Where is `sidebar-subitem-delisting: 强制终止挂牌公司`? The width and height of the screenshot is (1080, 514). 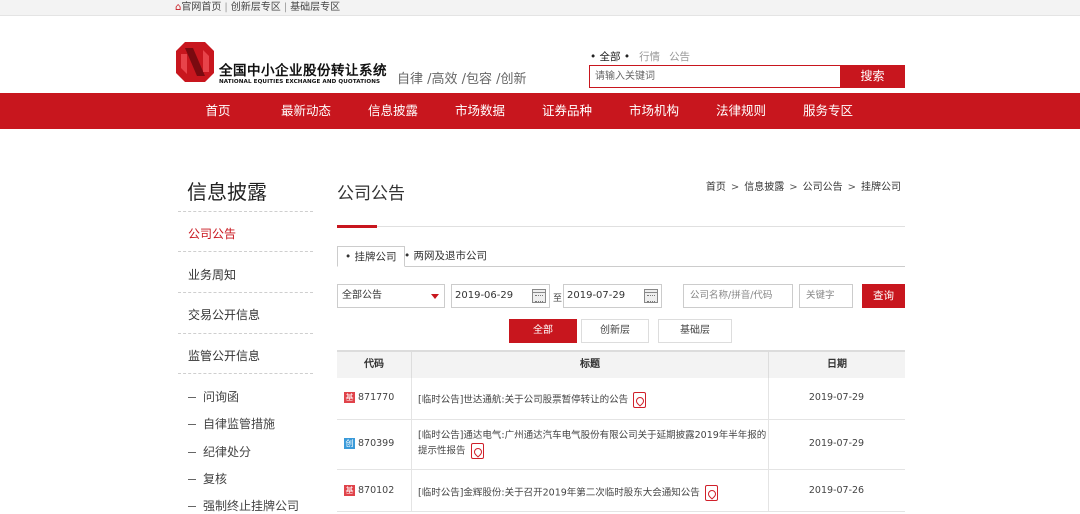
sidebar-subitem-delisting: 强制终止挂牌公司 is located at coordinates (243, 505).